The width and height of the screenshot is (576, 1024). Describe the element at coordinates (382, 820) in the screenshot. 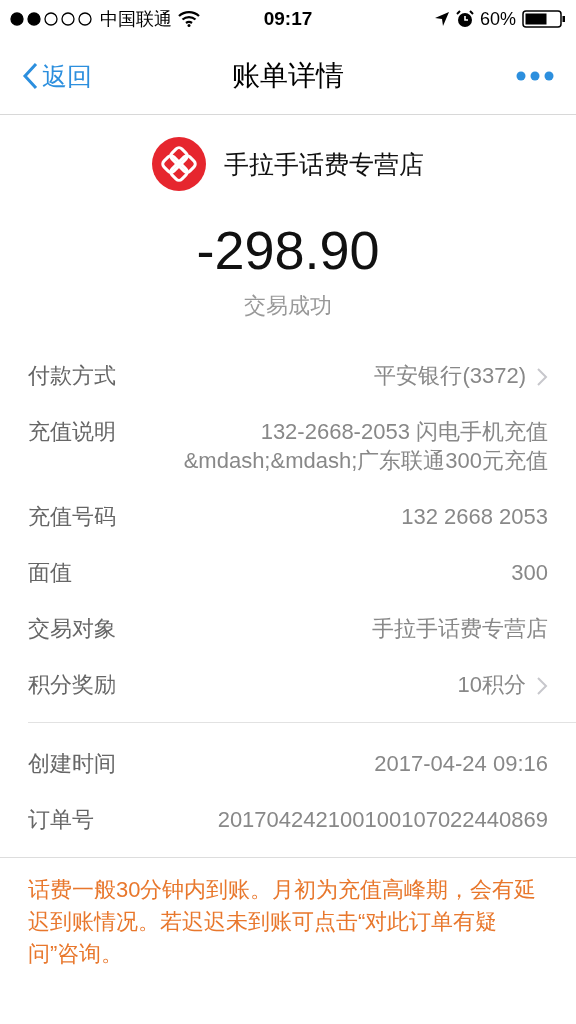

I see `detail-value: 201704242100100107022440869` at that location.